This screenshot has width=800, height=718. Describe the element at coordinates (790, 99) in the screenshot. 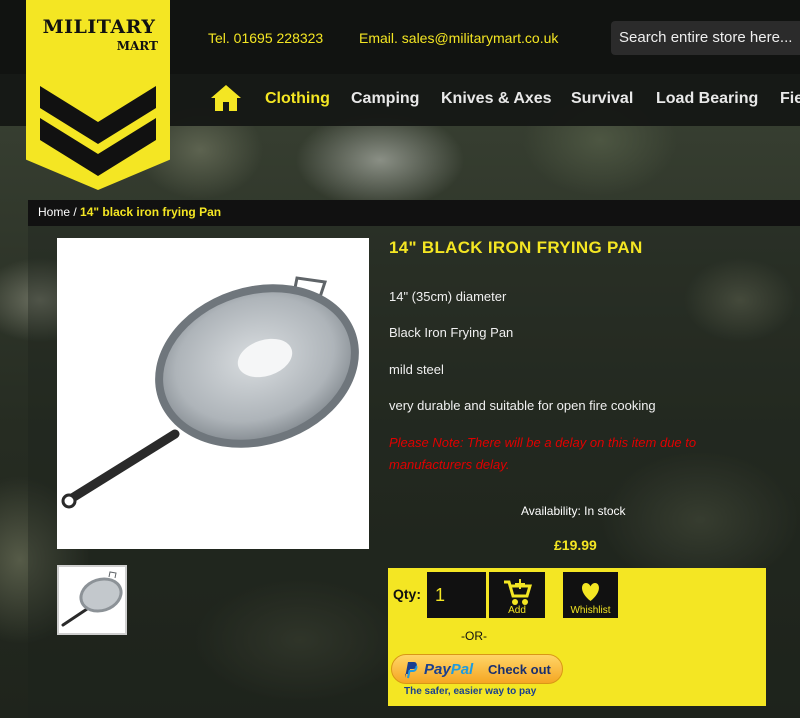

I see `nav-item-field: Fie` at that location.